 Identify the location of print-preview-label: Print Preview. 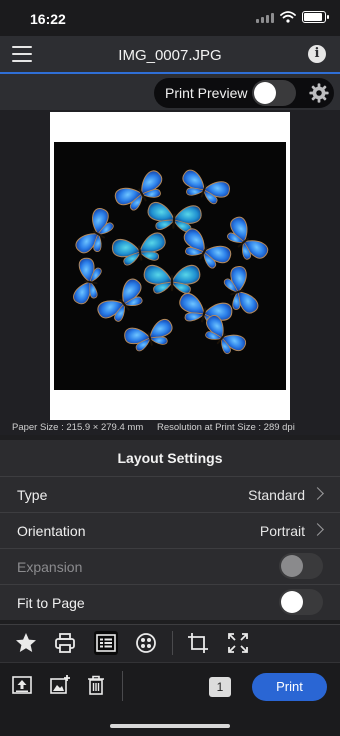
(206, 93).